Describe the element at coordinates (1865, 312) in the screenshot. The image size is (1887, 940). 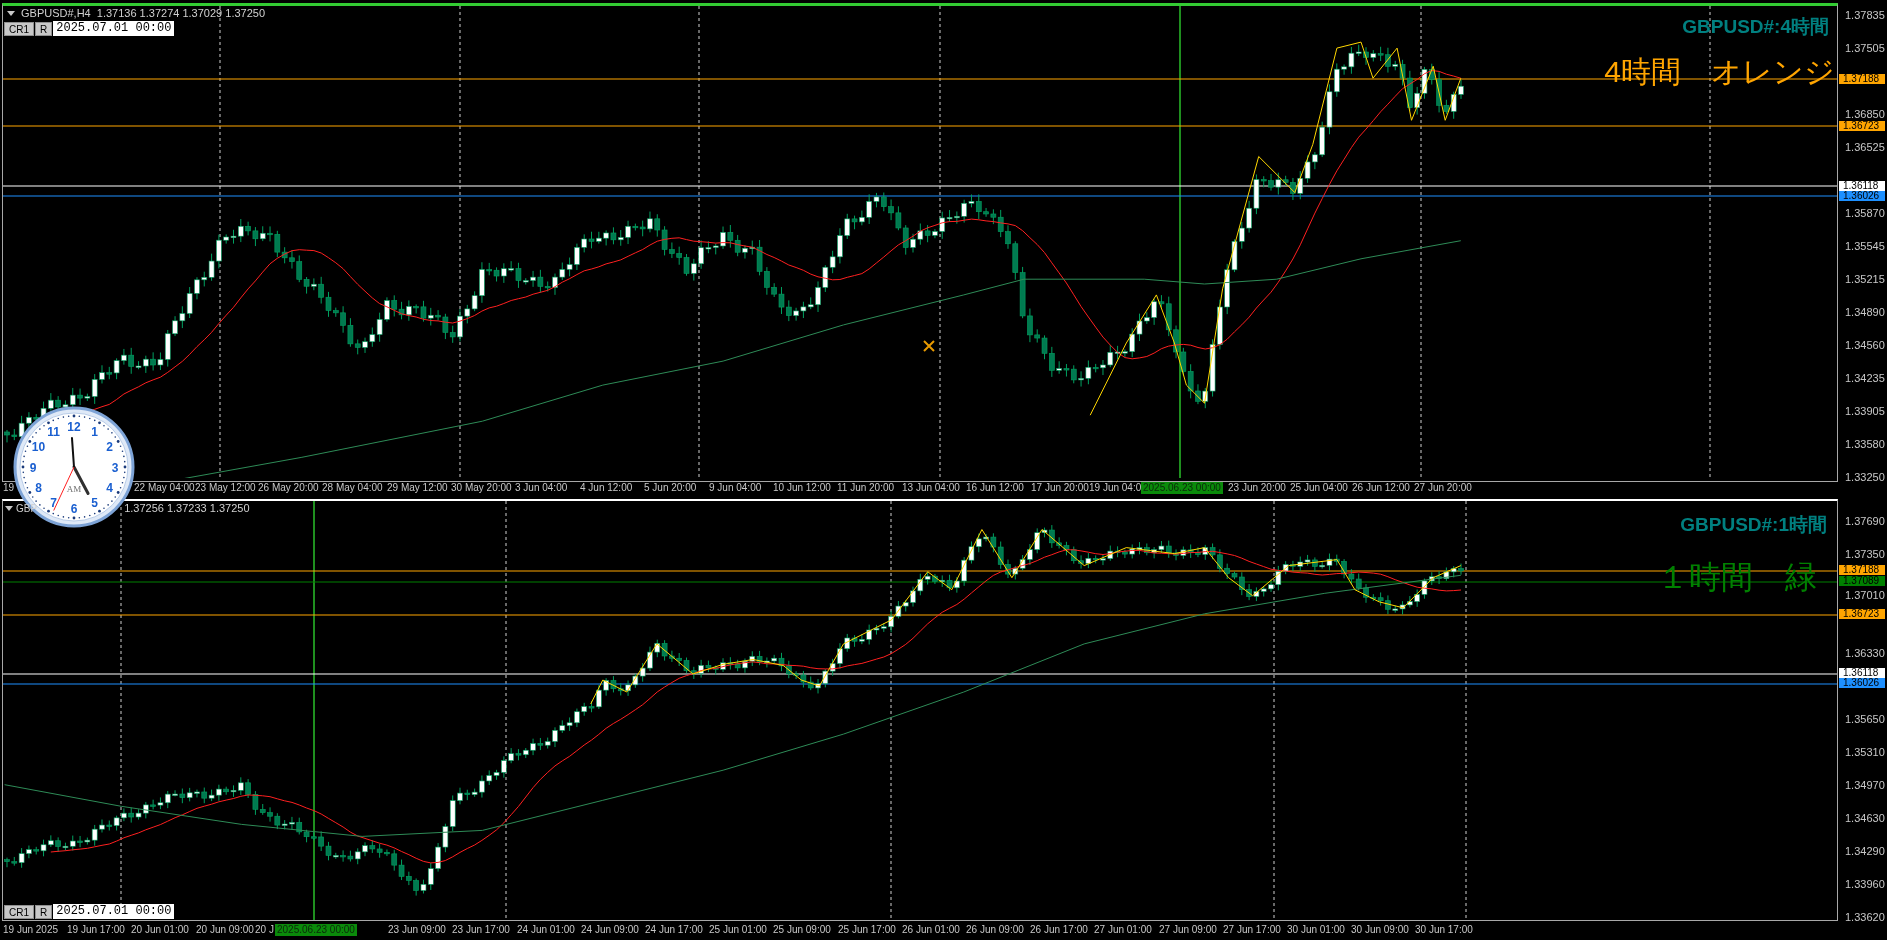
I see `price-tick-label: 1.34890` at that location.